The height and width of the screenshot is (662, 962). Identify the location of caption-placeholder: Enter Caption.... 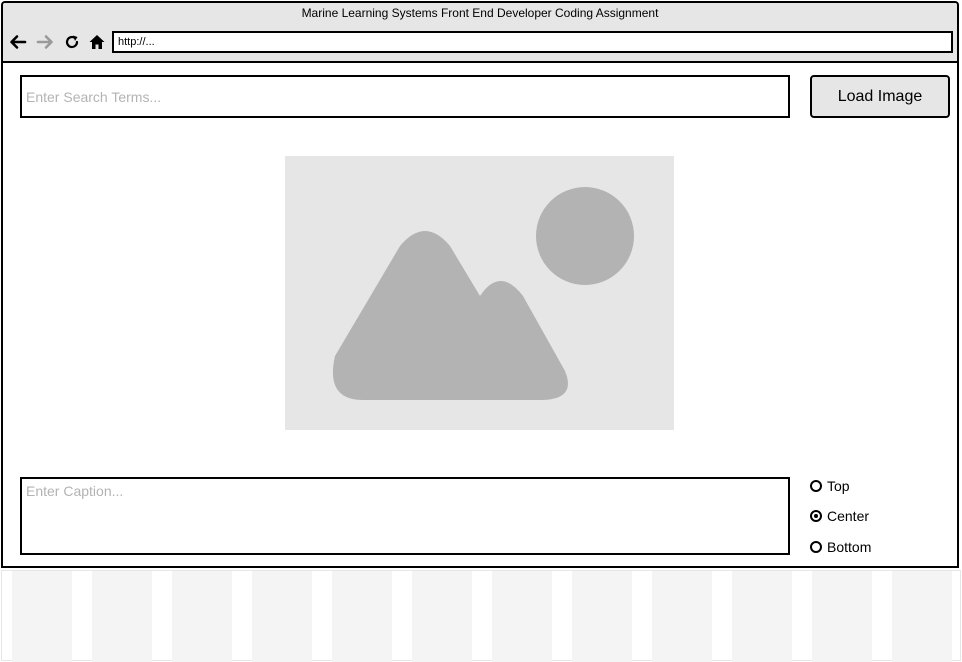
(75, 491).